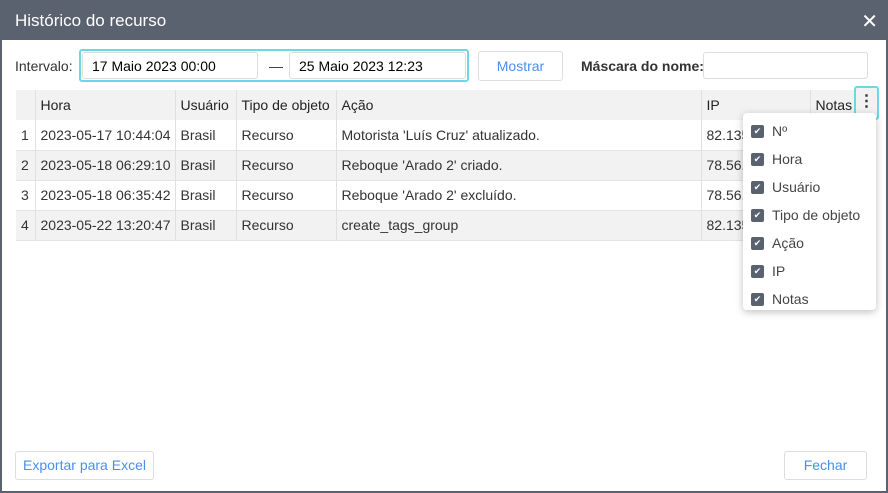  Describe the element at coordinates (91, 20) in the screenshot. I see `dialog-title: Histórico do recurso` at that location.